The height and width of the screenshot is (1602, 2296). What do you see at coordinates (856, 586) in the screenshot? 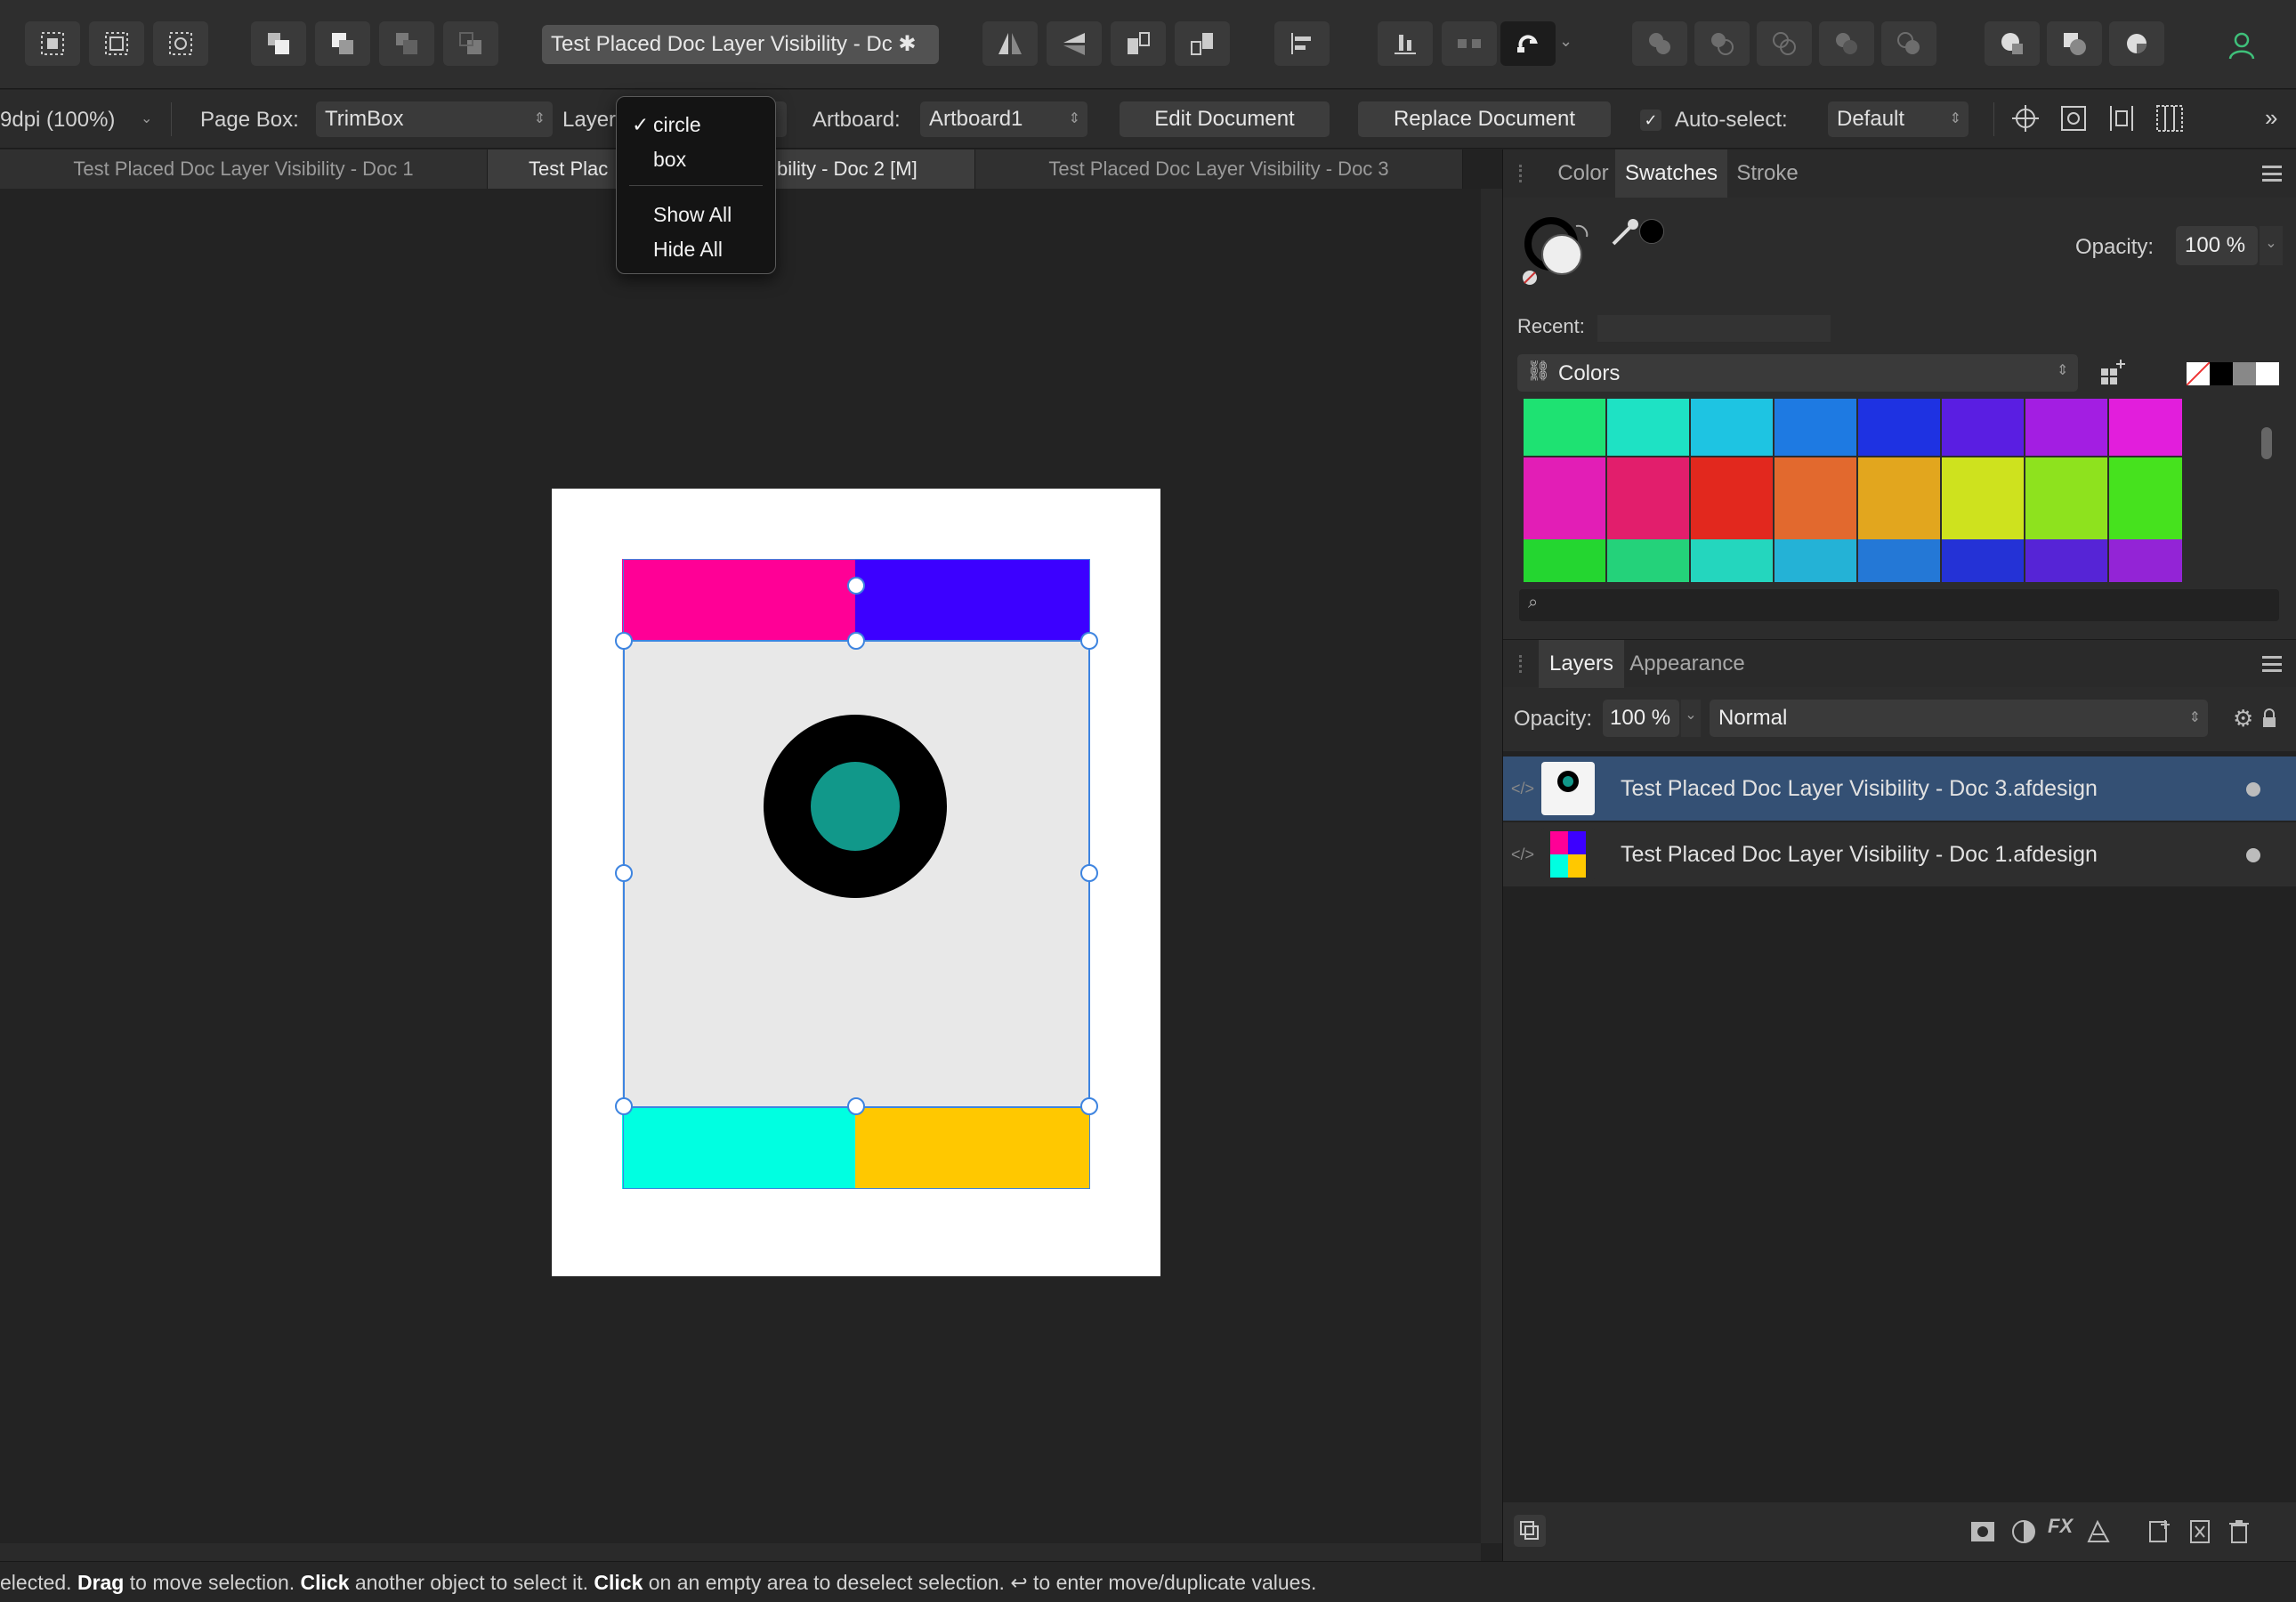
I see `rotation-handle` at bounding box center [856, 586].